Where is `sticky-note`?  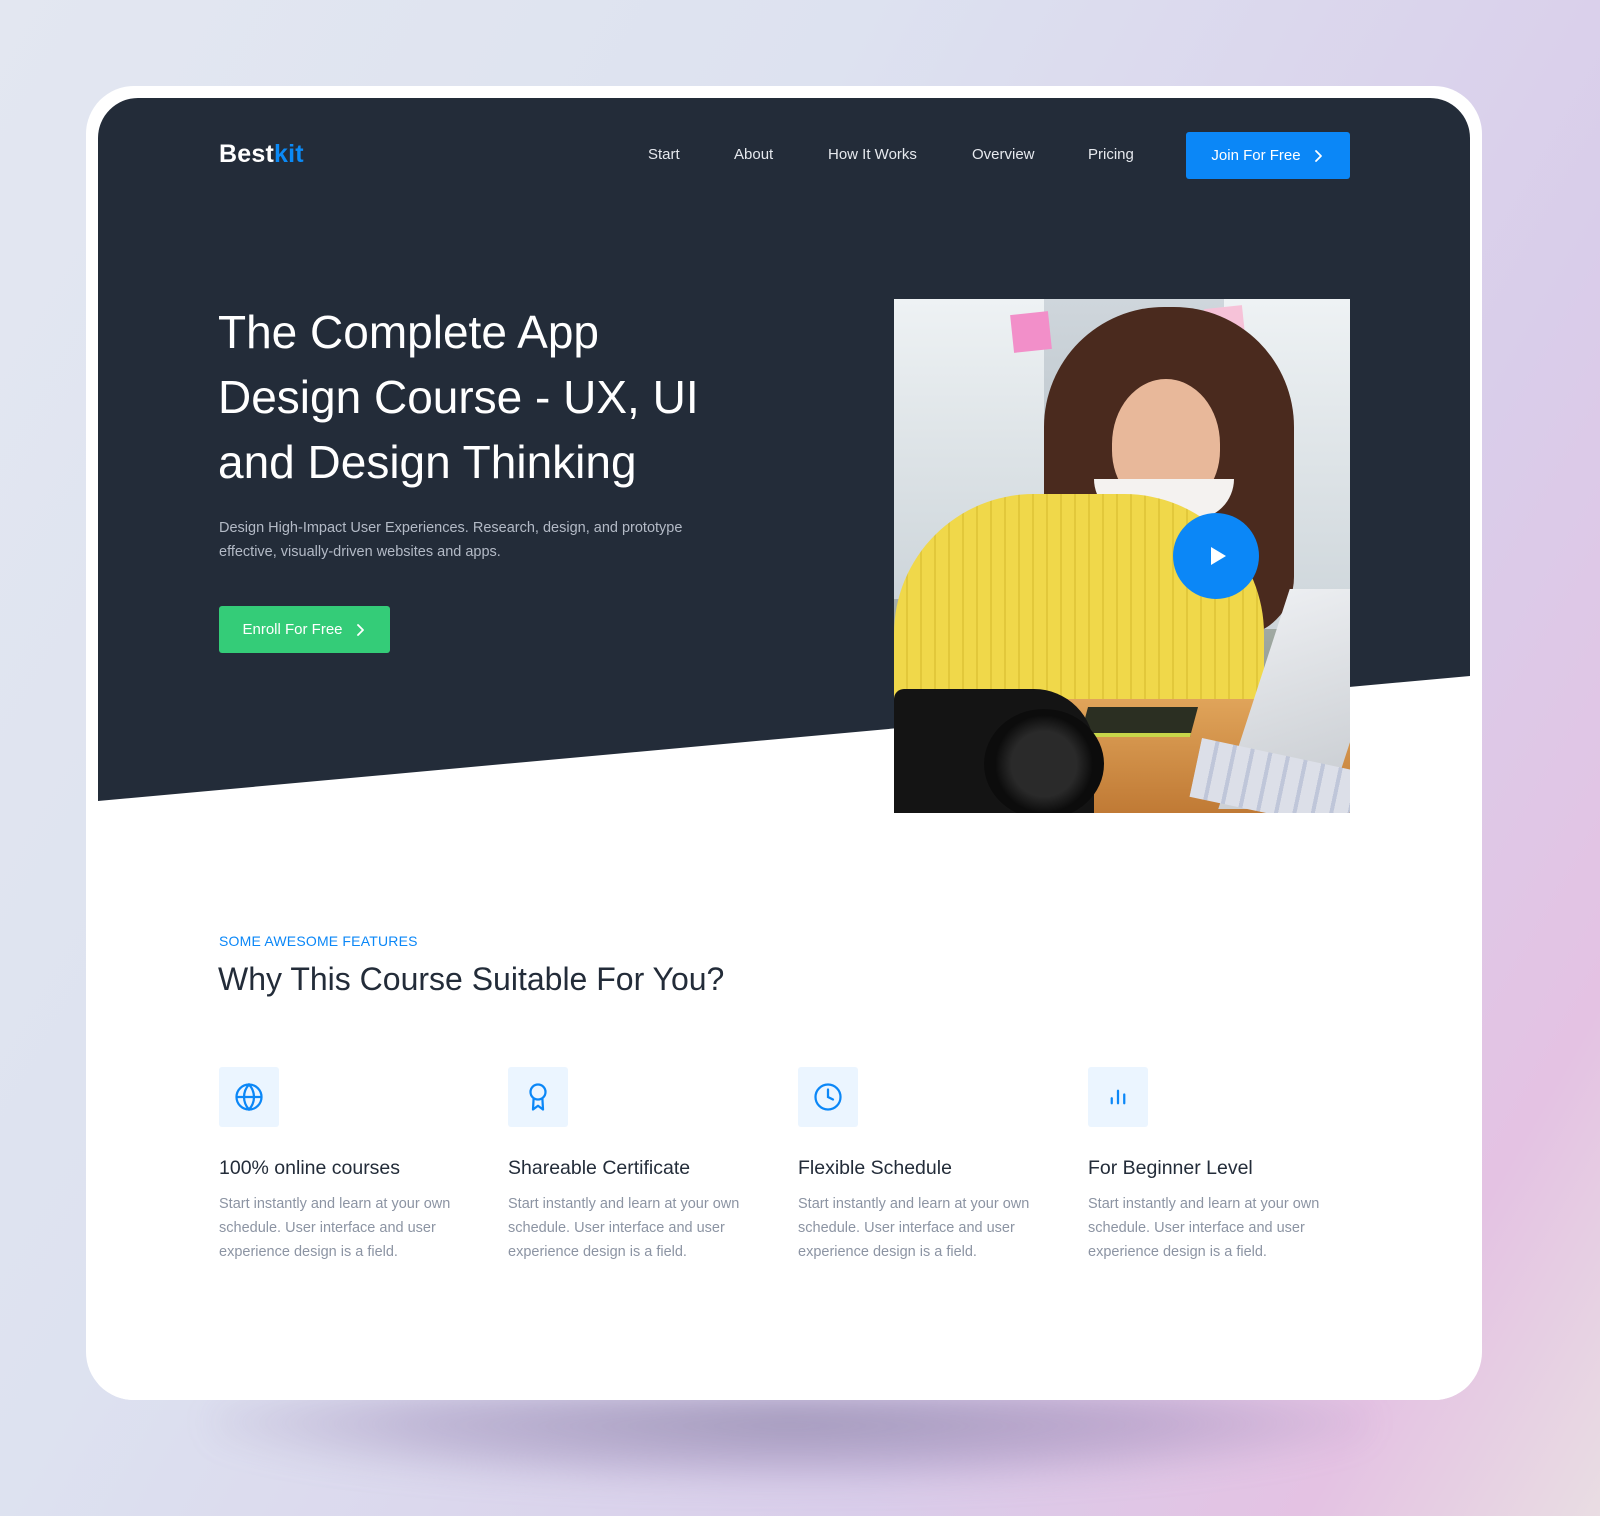 sticky-note is located at coordinates (1031, 332).